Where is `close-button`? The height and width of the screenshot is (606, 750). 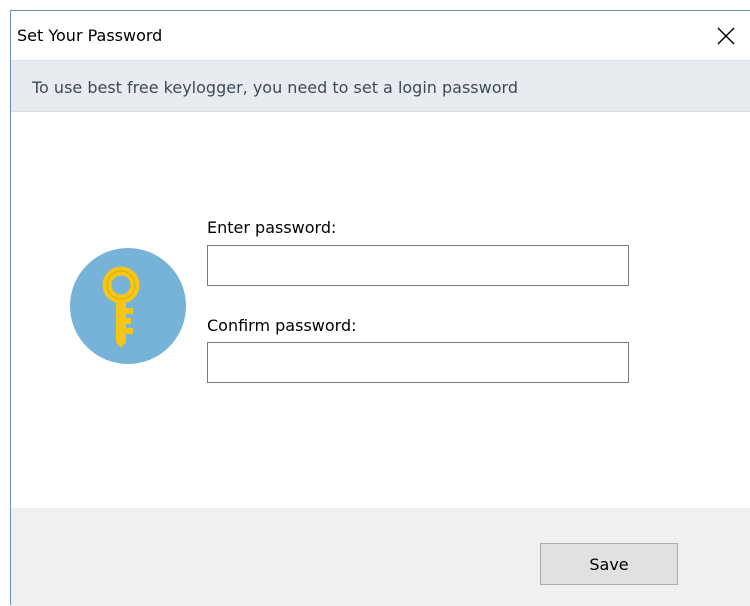
close-button is located at coordinates (726, 35).